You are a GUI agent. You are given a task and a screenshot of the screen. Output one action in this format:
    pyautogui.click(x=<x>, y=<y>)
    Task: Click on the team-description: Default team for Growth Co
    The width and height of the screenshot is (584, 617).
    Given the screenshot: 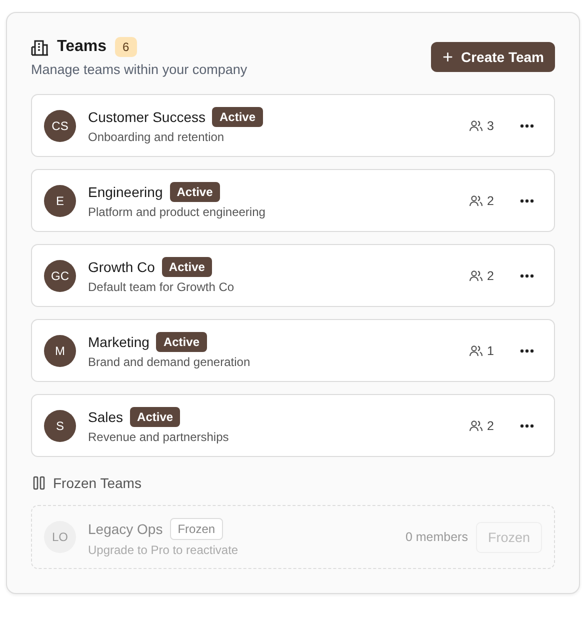 What is the action you would take?
    pyautogui.click(x=162, y=287)
    